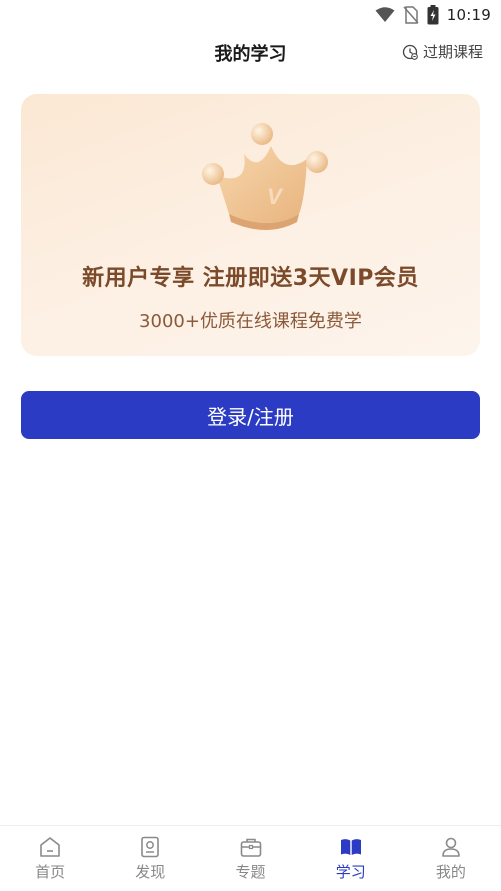 This screenshot has height=891, width=501. What do you see at coordinates (351, 858) in the screenshot?
I see `tab-study: 学习` at bounding box center [351, 858].